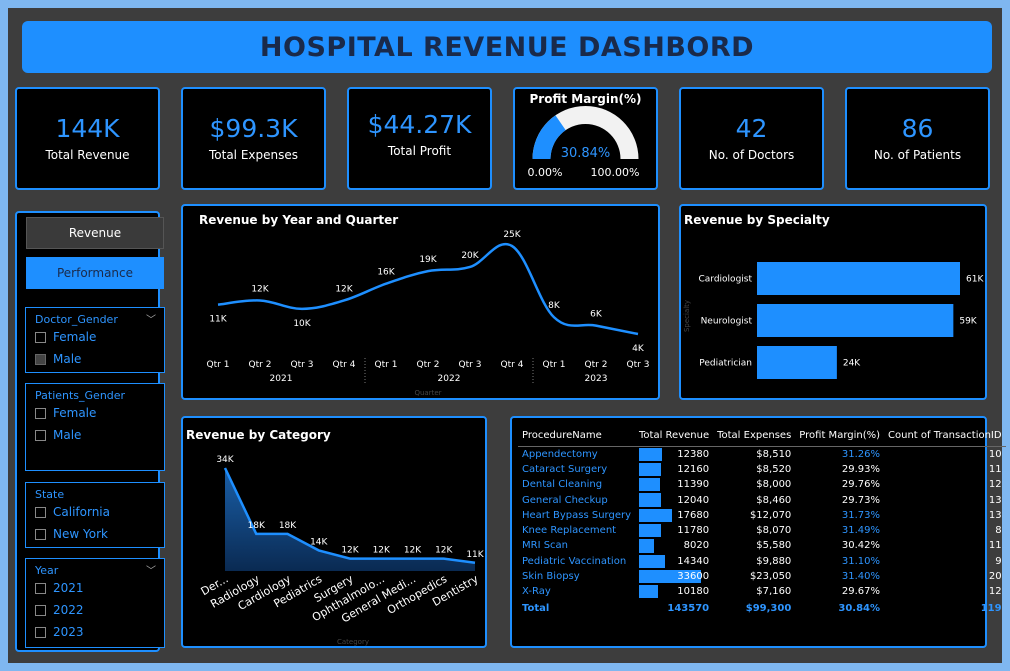 Image resolution: width=1010 pixels, height=671 pixels. I want to click on kpi-label: Total Revenue, so click(87, 155).